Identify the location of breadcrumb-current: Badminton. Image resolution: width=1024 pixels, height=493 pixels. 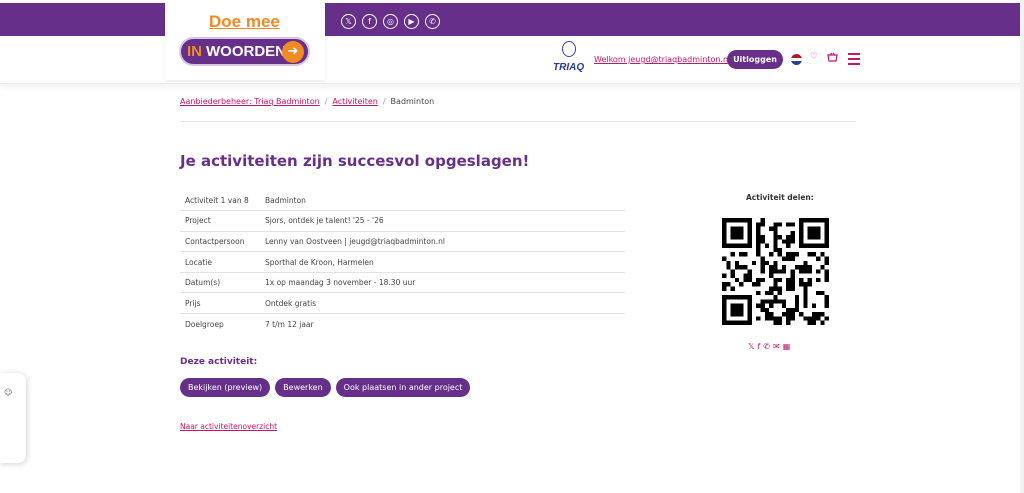
(412, 101).